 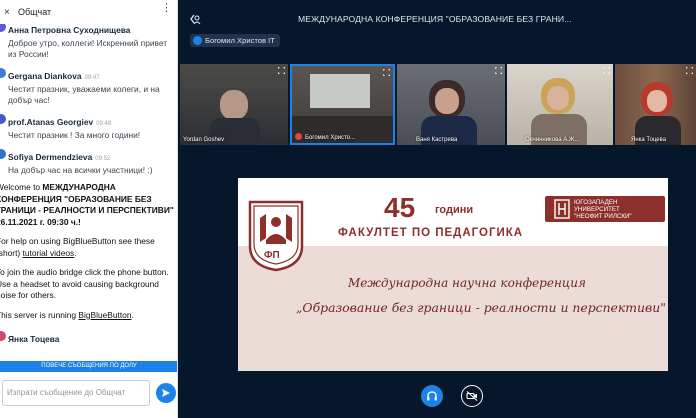 What do you see at coordinates (104, 124) in the screenshot?
I see `message-time: 09:48` at bounding box center [104, 124].